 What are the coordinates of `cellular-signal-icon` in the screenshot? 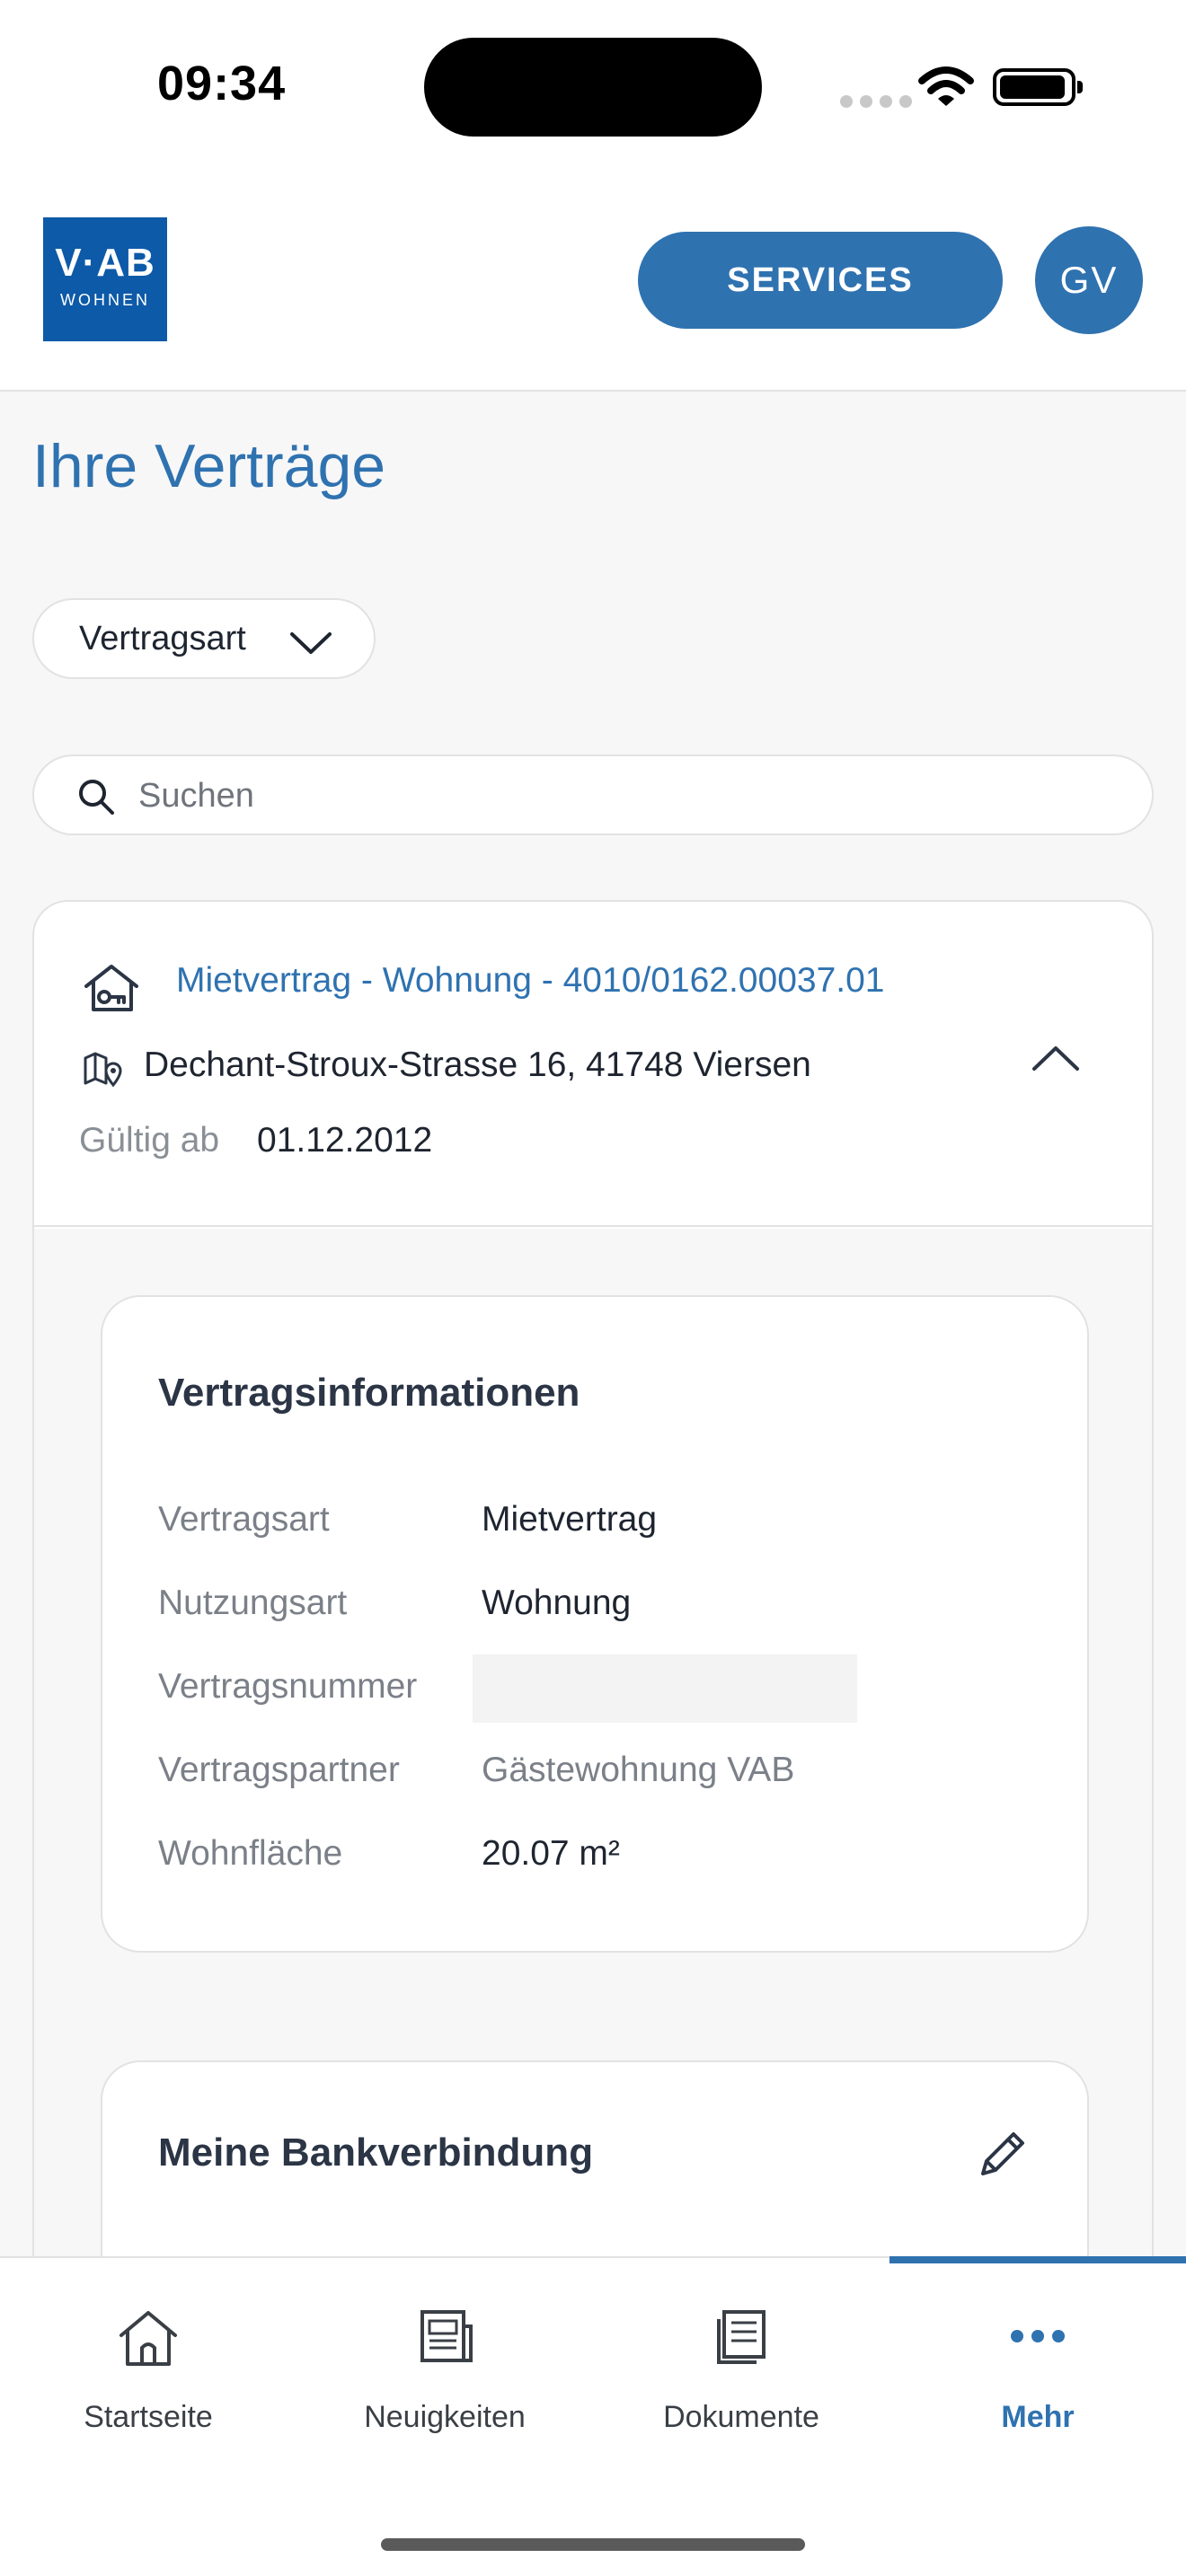 It's located at (876, 101).